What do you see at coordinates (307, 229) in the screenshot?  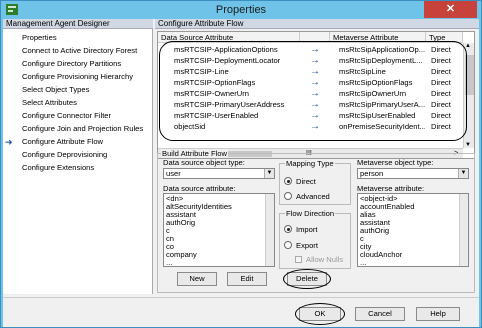 I see `import-label: Import` at bounding box center [307, 229].